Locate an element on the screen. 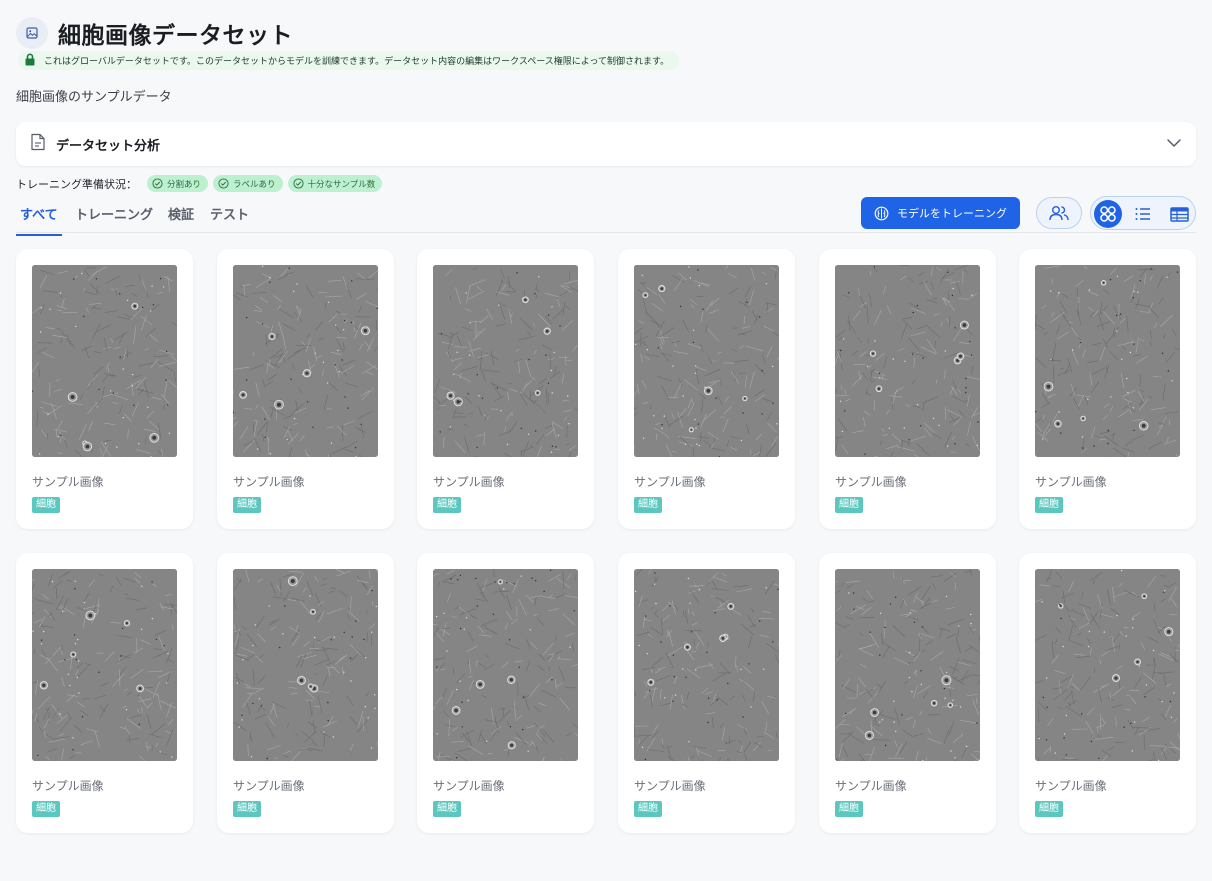 This screenshot has width=1212, height=881. list-icon is located at coordinates (1142, 214).